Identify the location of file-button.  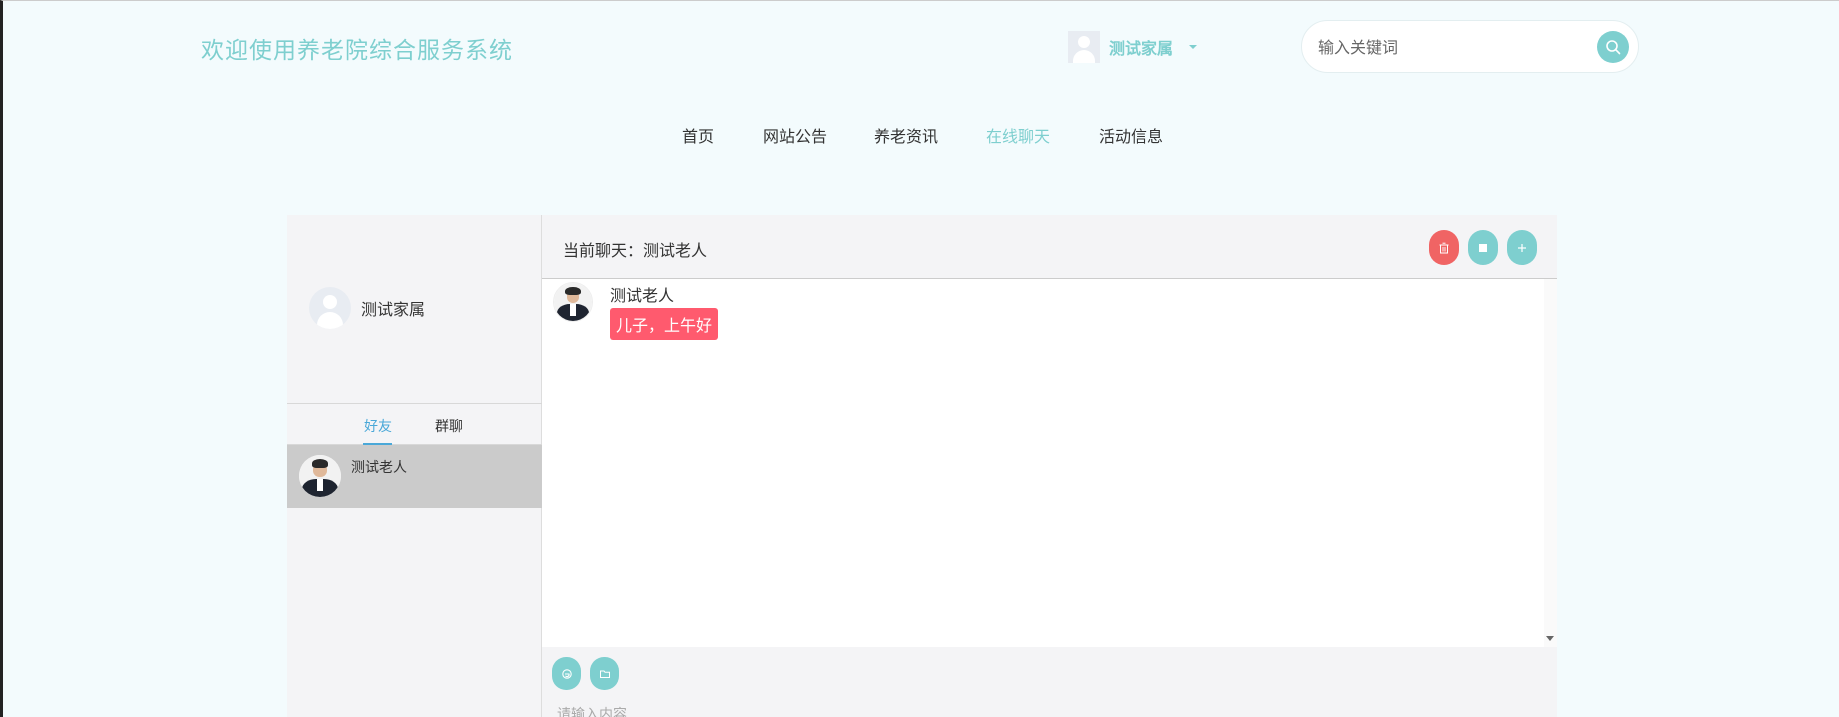
(604, 673).